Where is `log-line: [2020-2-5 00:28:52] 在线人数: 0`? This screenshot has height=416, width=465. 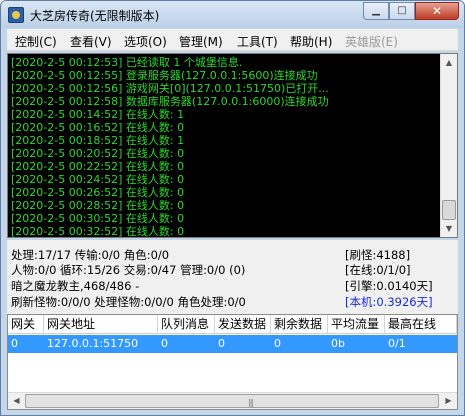 log-line: [2020-2-5 00:28:52] 在线人数: 0 is located at coordinates (98, 205).